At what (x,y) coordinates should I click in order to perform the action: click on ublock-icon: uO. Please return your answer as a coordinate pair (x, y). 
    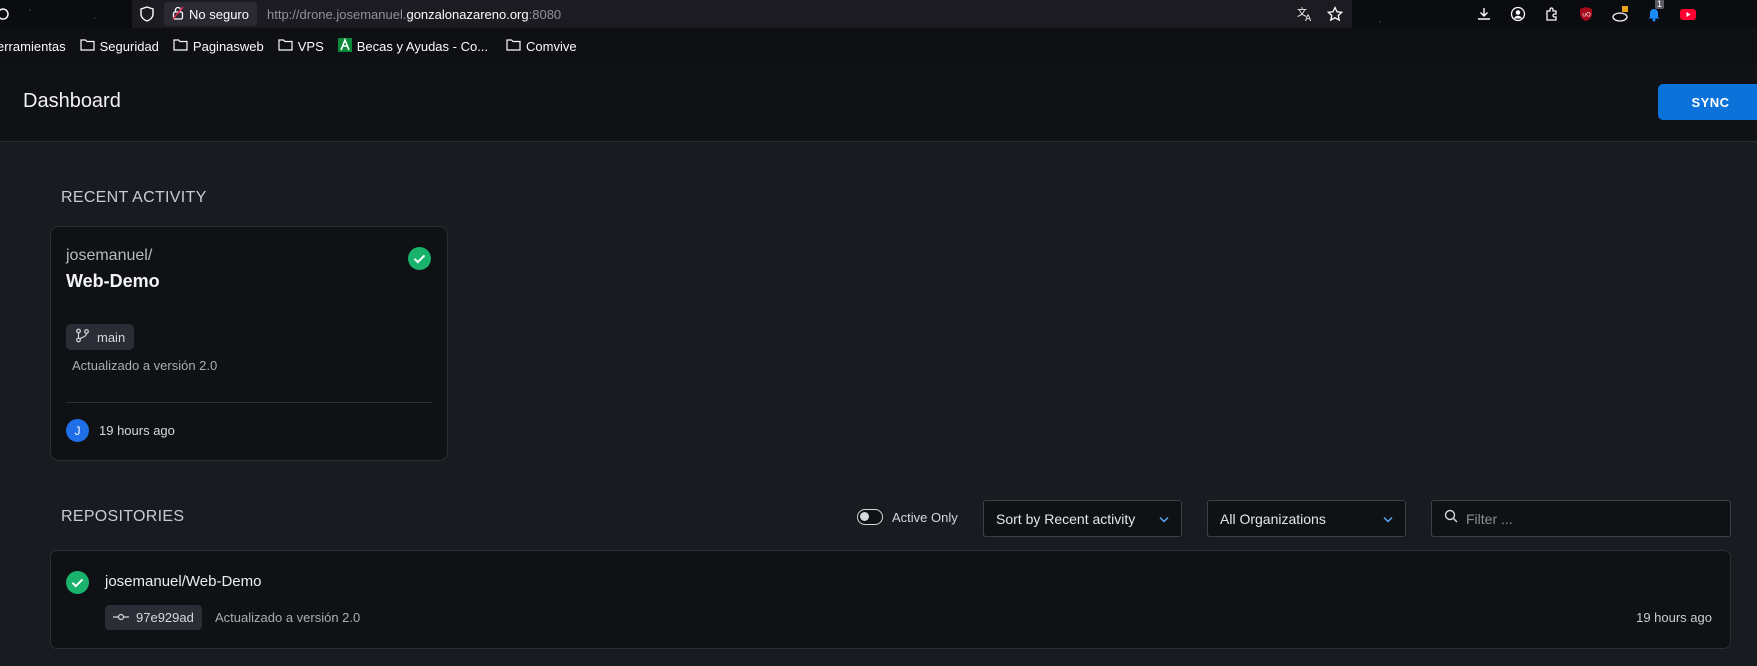
    Looking at the image, I should click on (1586, 14).